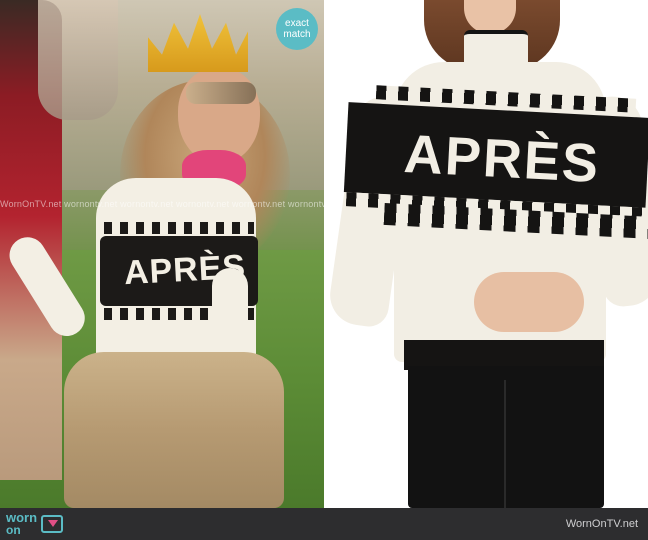 This screenshot has width=648, height=540. What do you see at coordinates (35, 524) in the screenshot?
I see `wornontv-logo: worn on` at bounding box center [35, 524].